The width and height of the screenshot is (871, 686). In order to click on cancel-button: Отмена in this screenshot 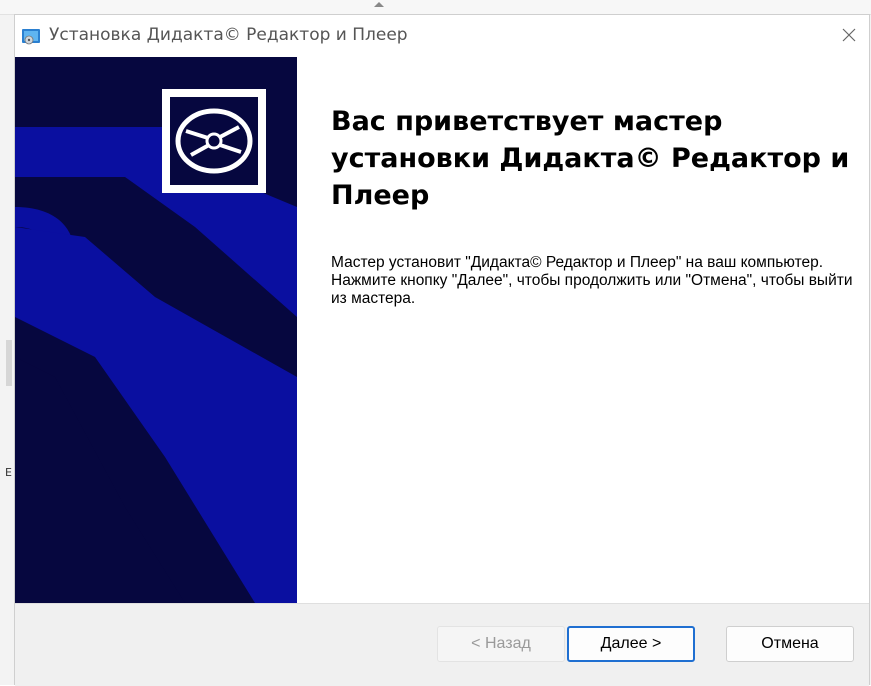, I will do `click(790, 644)`.